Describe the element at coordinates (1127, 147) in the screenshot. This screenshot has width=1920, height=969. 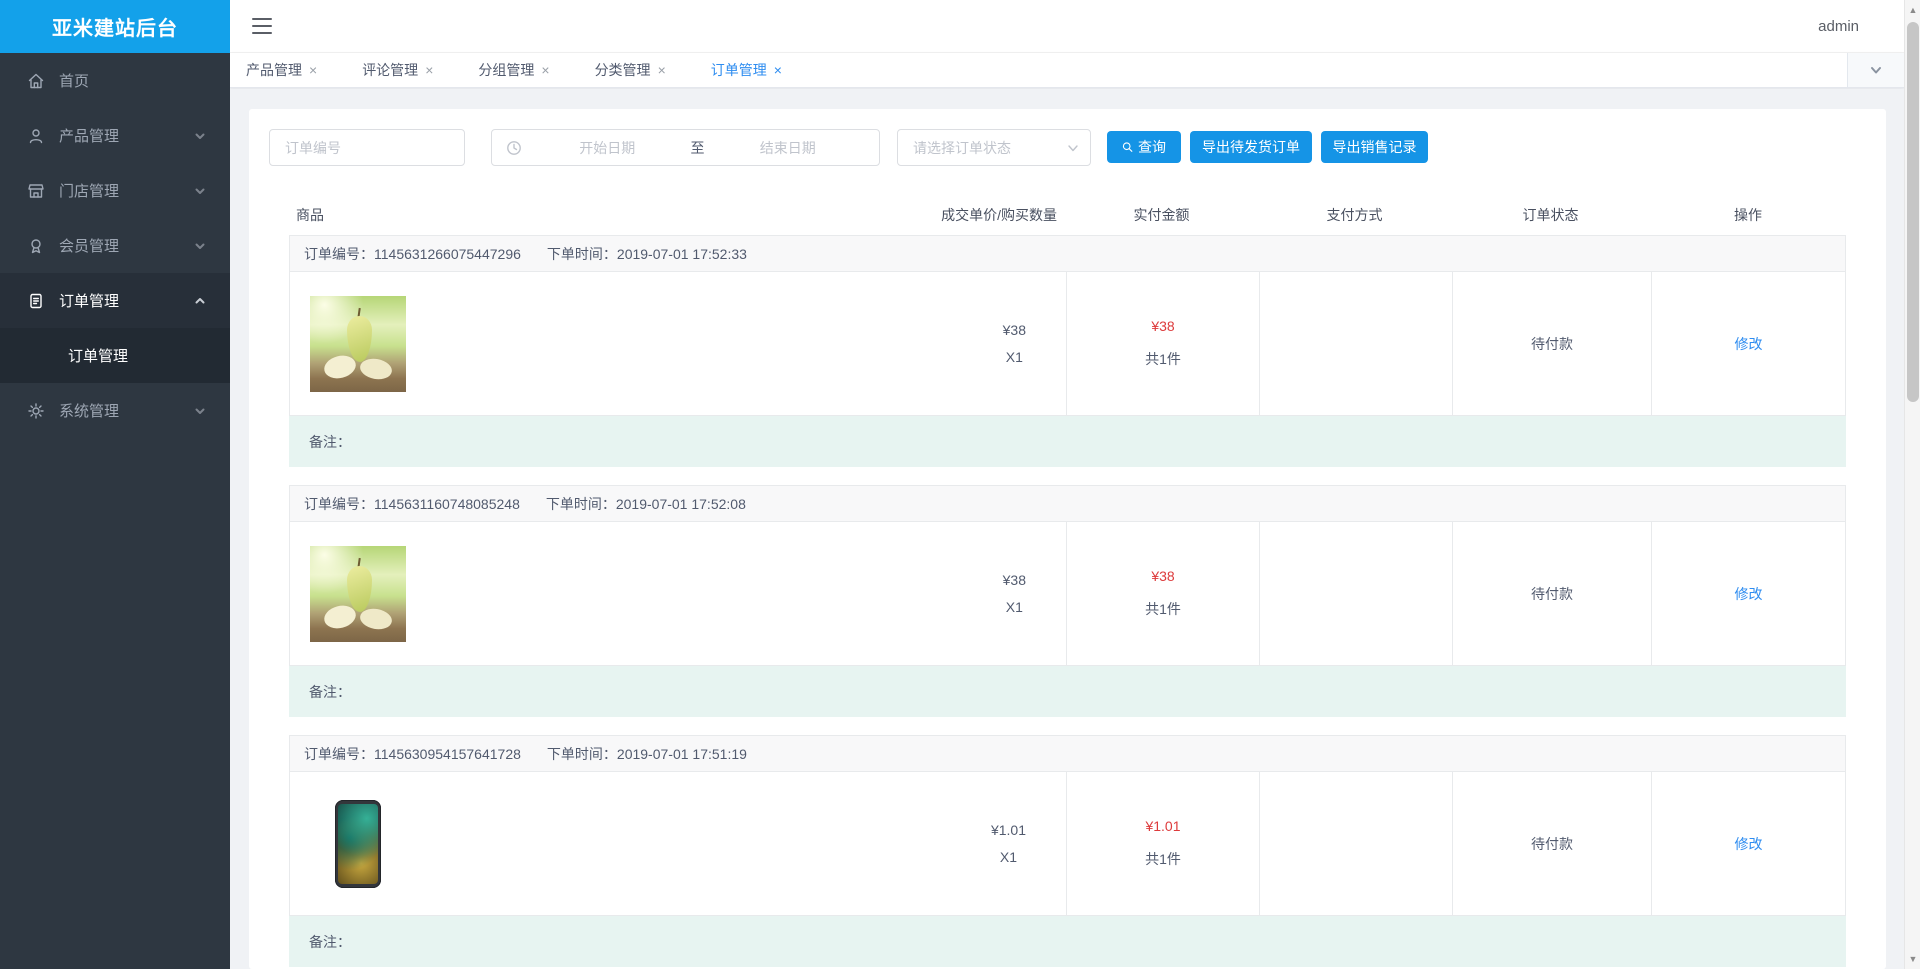
I see `search-icon` at that location.